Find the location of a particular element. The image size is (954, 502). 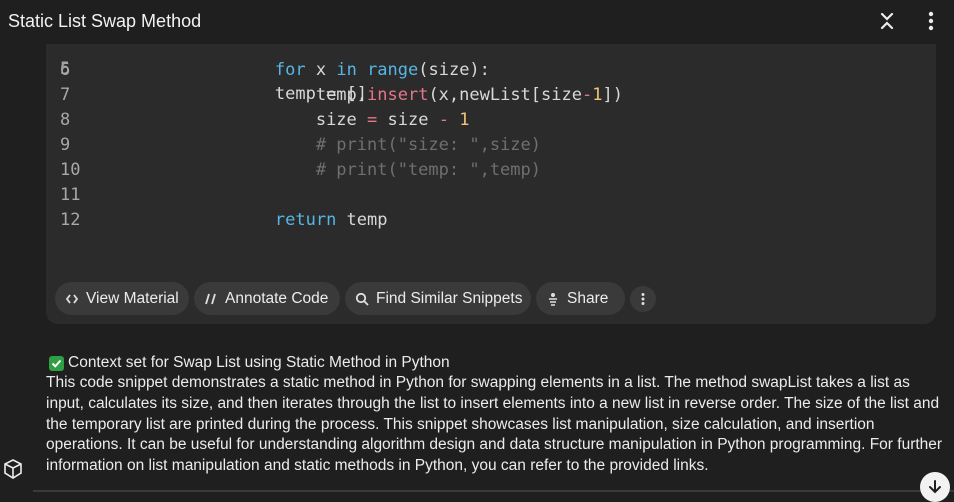

code-line: 8 size = size - 1 is located at coordinates (491, 120).